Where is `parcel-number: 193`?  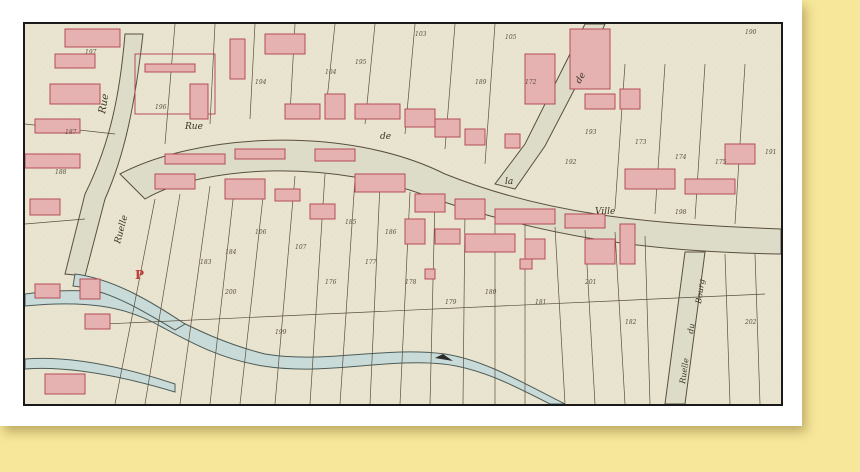 parcel-number: 193 is located at coordinates (591, 132).